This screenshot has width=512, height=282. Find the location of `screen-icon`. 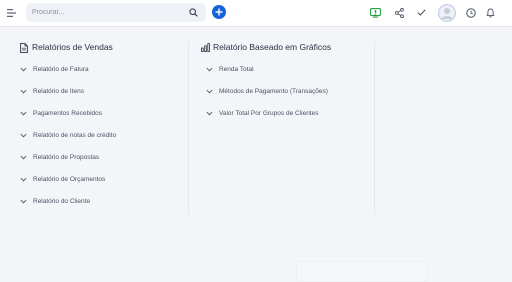

screen-icon is located at coordinates (375, 13).